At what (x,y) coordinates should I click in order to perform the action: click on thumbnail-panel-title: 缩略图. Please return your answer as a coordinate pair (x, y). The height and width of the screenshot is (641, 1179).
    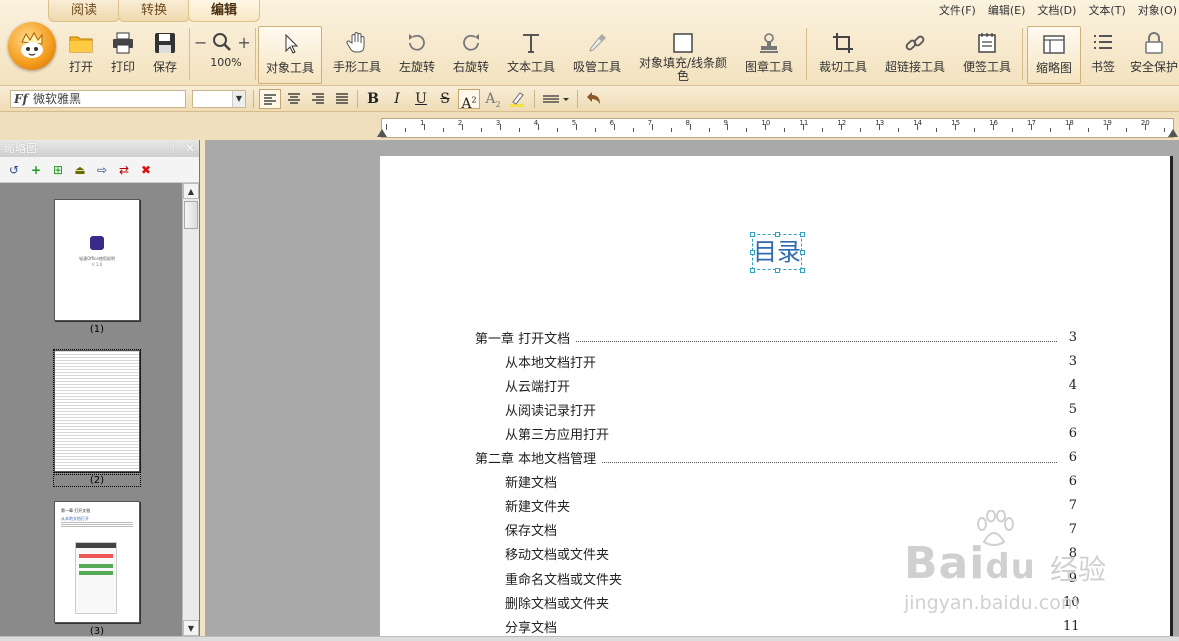
    Looking at the image, I should click on (20, 148).